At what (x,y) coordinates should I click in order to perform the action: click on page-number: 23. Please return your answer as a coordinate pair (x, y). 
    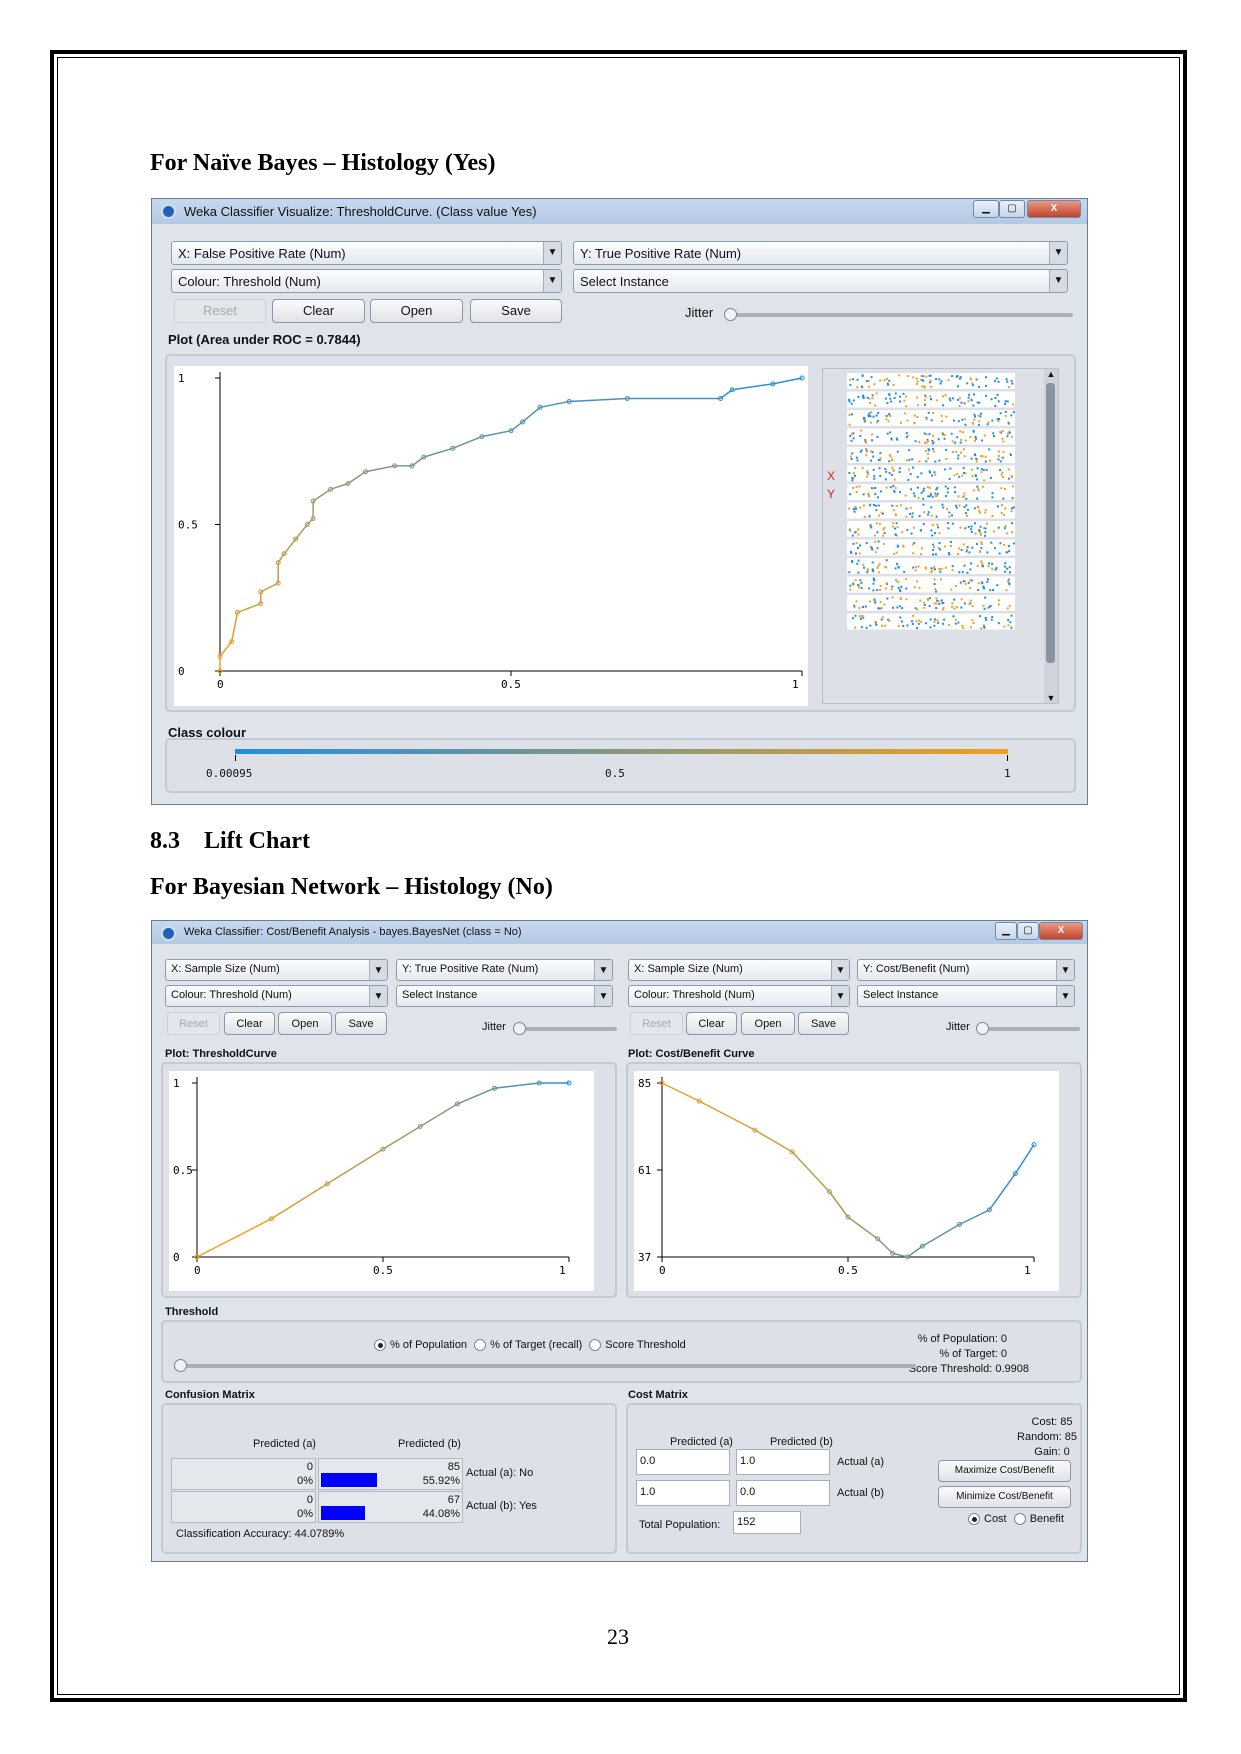
    Looking at the image, I should click on (618, 1636).